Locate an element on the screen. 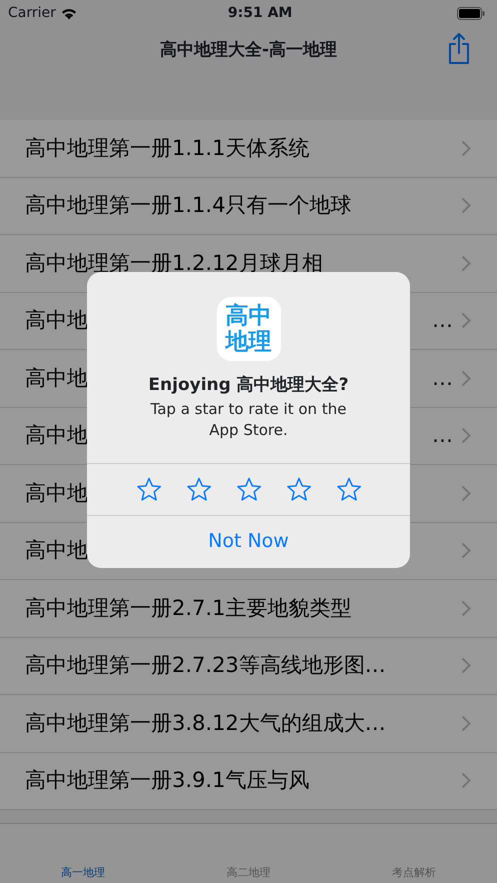 This screenshot has width=497, height=883. row-title: 高中地理第一册3.9.1气压与风 is located at coordinates (167, 780).